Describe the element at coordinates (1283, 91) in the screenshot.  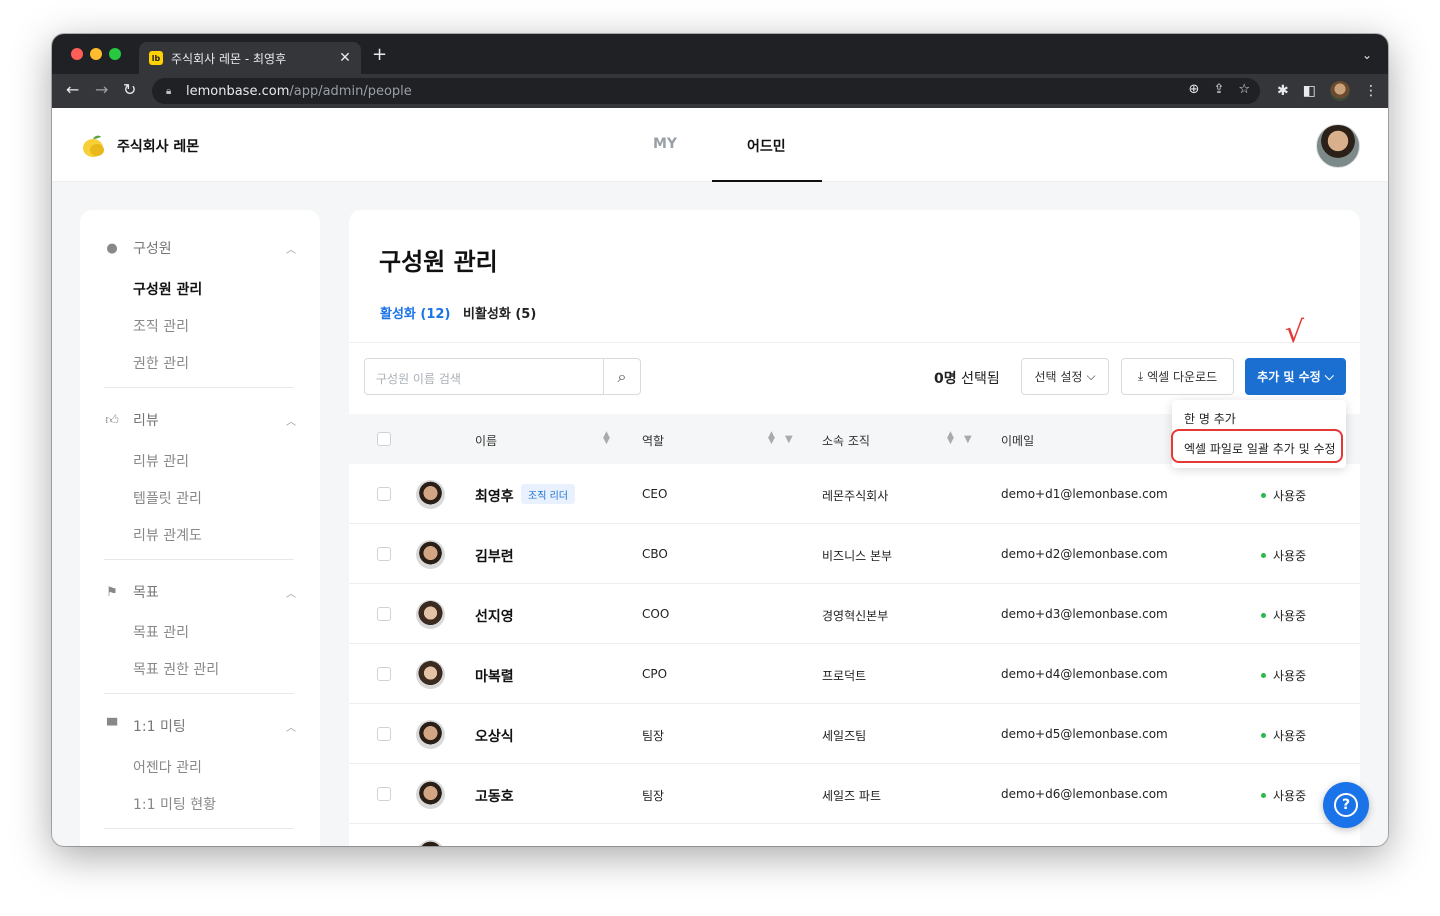
I see `extensions-icon: ✱` at that location.